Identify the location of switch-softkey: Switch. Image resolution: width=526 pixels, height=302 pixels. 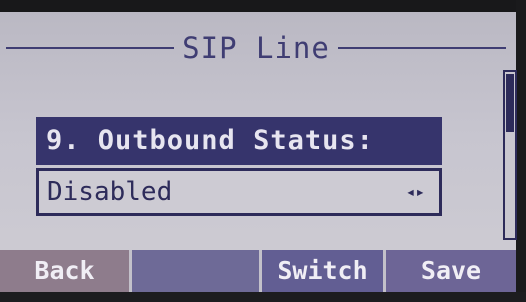
(324, 271).